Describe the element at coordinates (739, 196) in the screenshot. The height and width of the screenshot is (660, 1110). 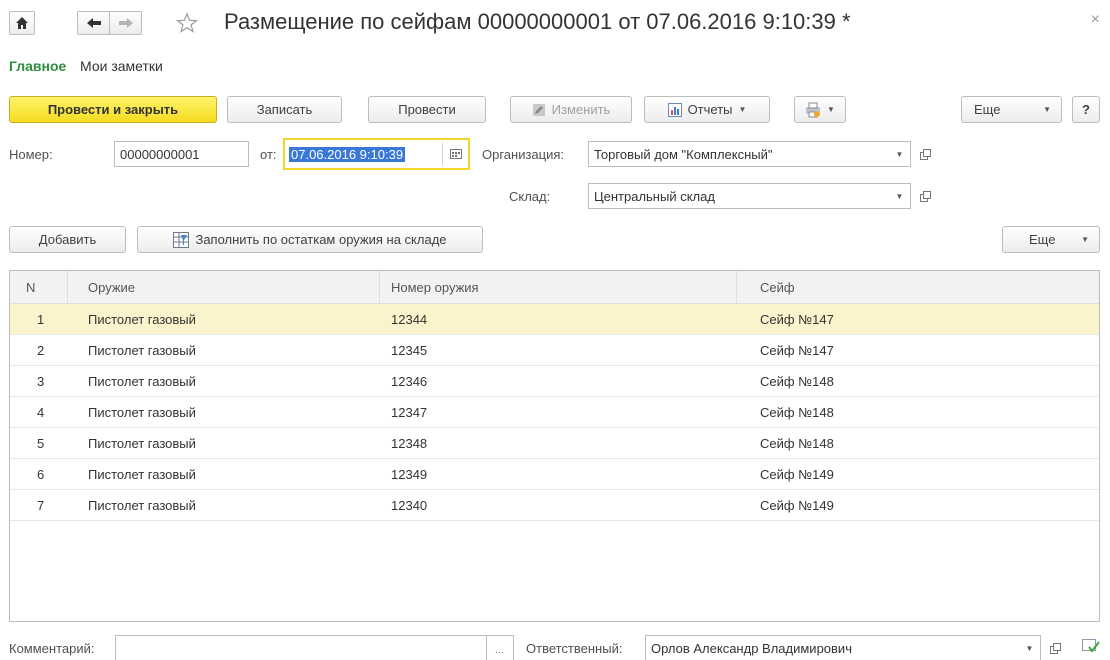
I see `warehouse-field: Центральный склад` at that location.